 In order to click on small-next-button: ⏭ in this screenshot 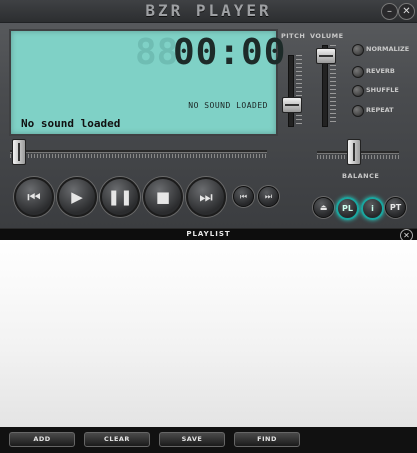, I will do `click(268, 196)`.